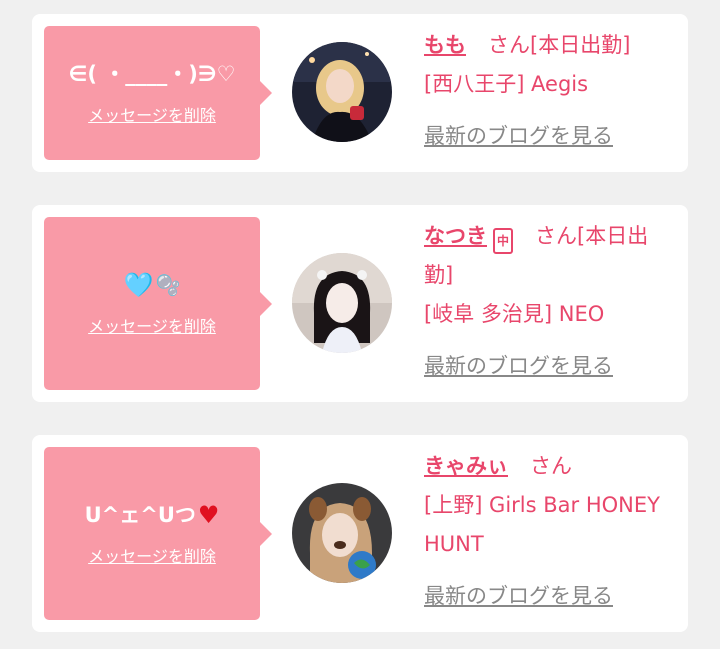  I want to click on sender-name: なつき, so click(455, 236).